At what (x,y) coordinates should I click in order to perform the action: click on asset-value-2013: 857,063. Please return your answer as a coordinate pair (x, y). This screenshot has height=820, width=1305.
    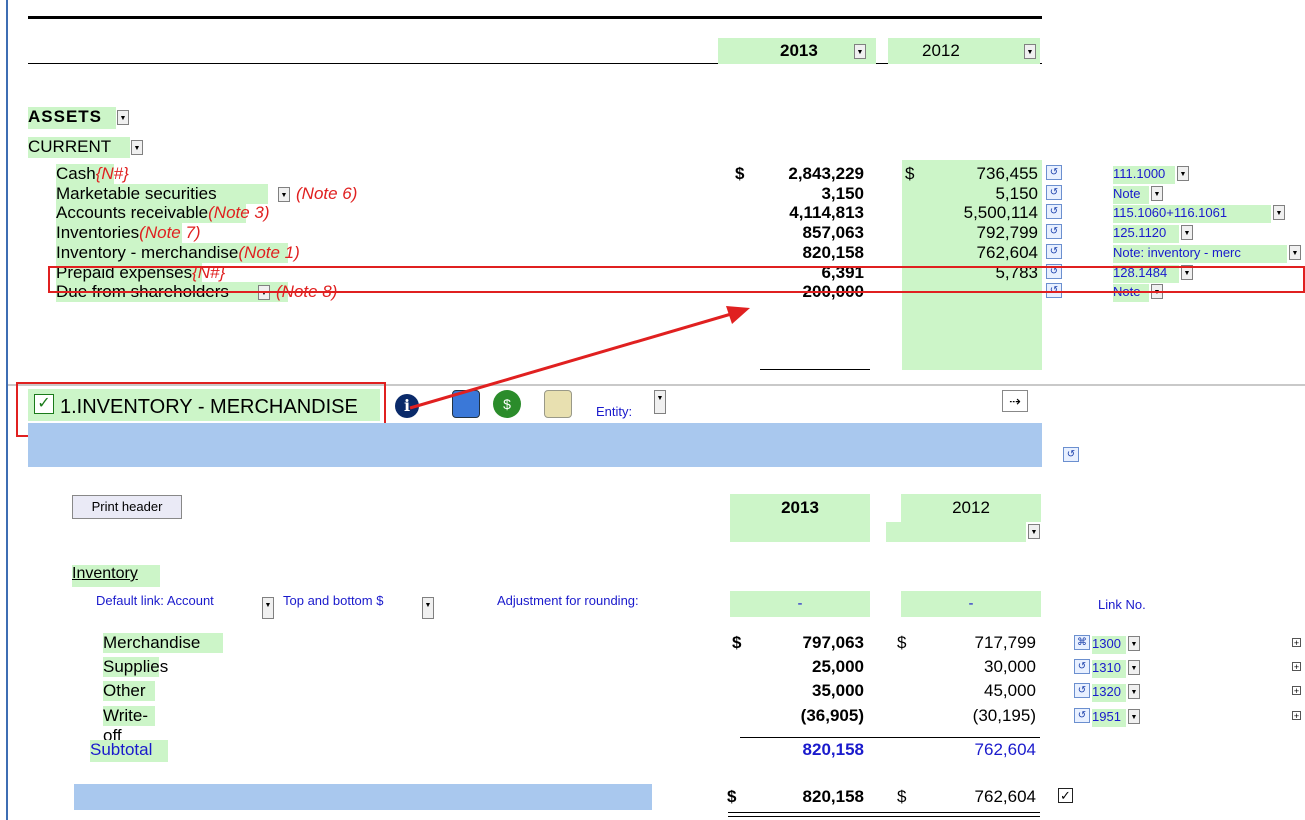
    Looking at the image, I should click on (833, 232).